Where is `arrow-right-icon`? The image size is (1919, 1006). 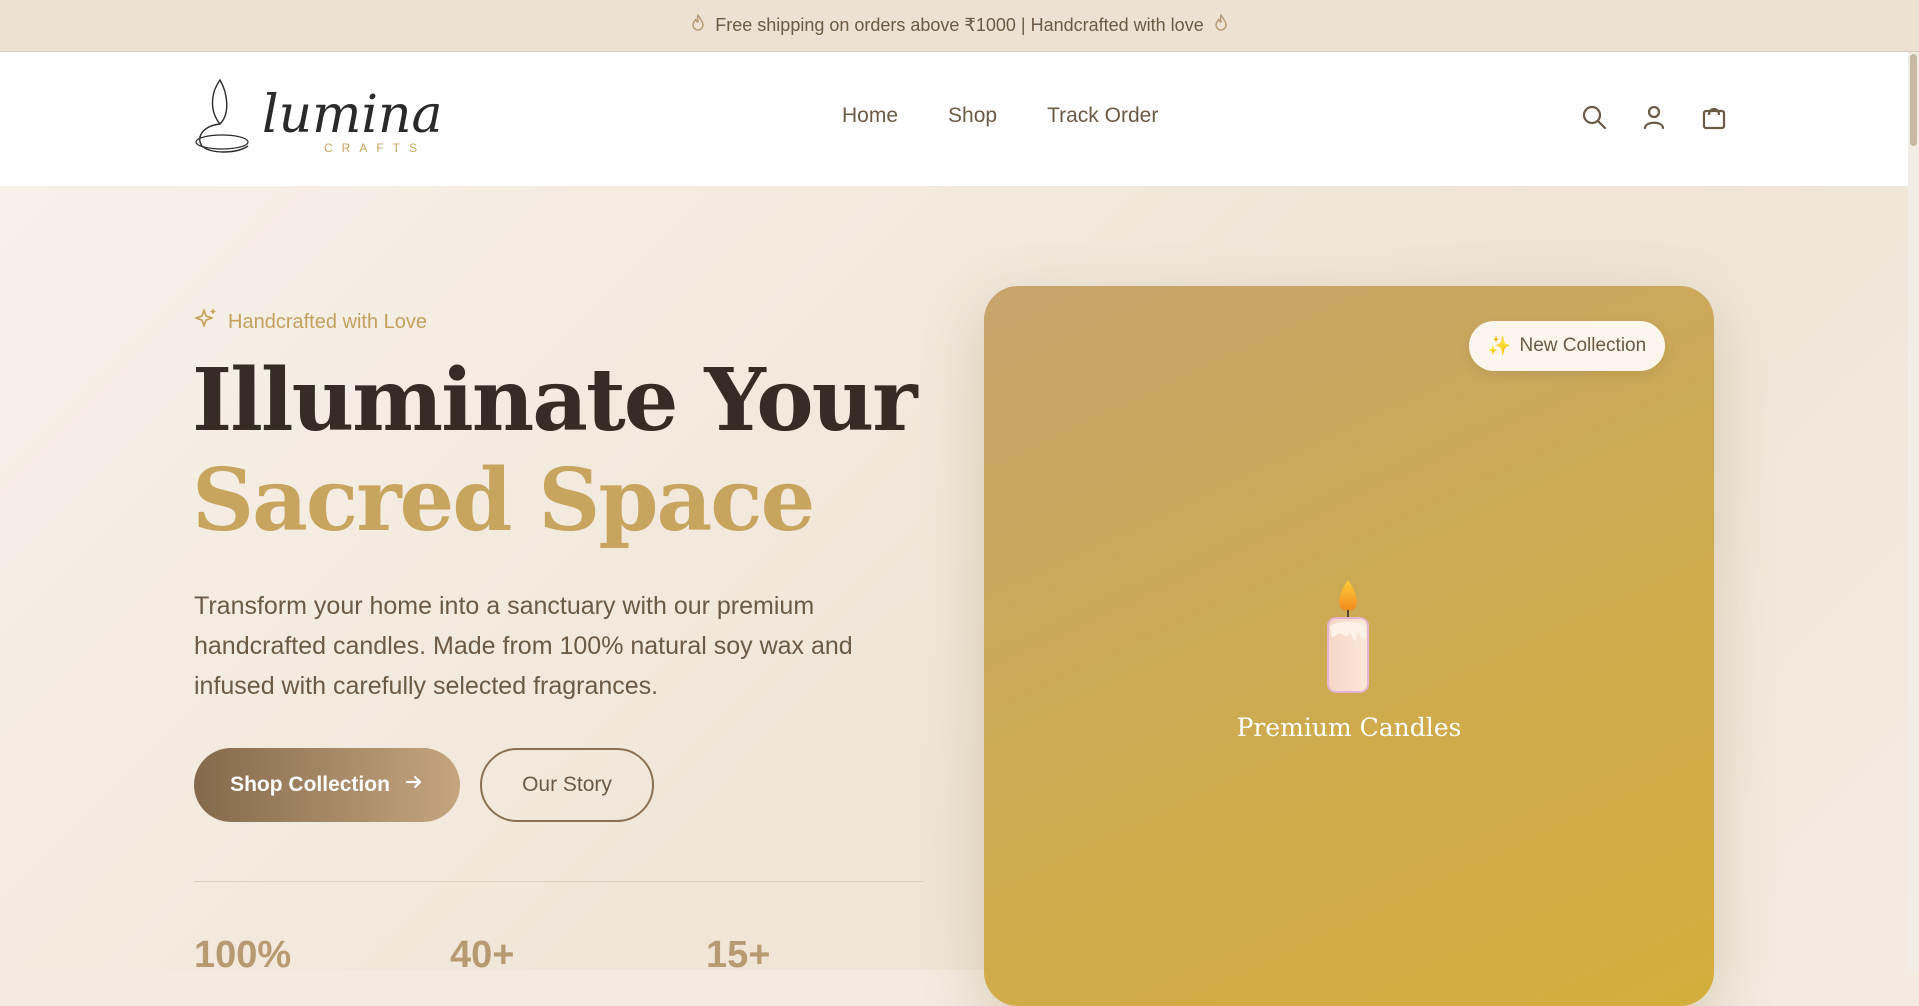
arrow-right-icon is located at coordinates (414, 785).